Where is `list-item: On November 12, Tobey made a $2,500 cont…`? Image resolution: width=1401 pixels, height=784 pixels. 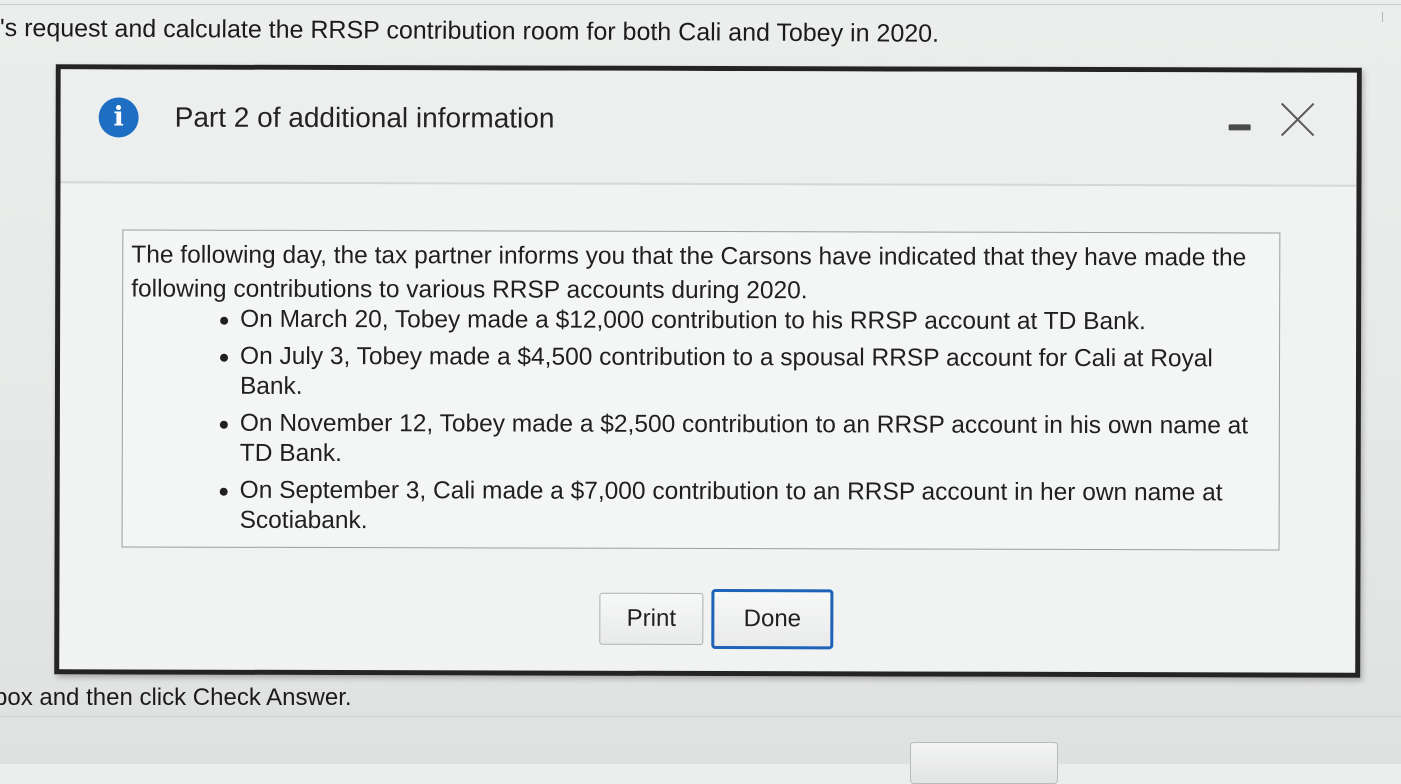 list-item: On November 12, Tobey made a $2,500 cont… is located at coordinates (737, 440).